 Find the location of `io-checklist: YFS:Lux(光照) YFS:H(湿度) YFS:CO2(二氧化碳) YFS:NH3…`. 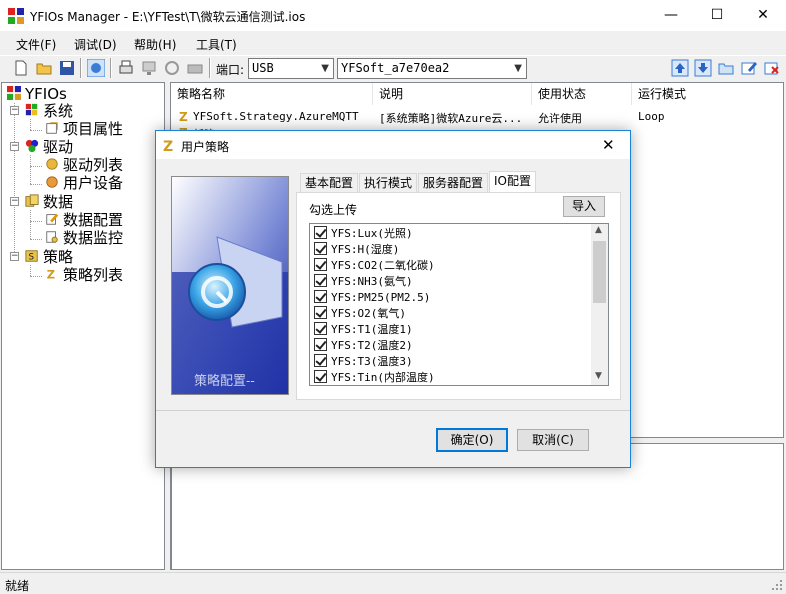

io-checklist: YFS:Lux(光照) YFS:H(湿度) YFS:CO2(二氧化碳) YFS:NH3… is located at coordinates (459, 304).